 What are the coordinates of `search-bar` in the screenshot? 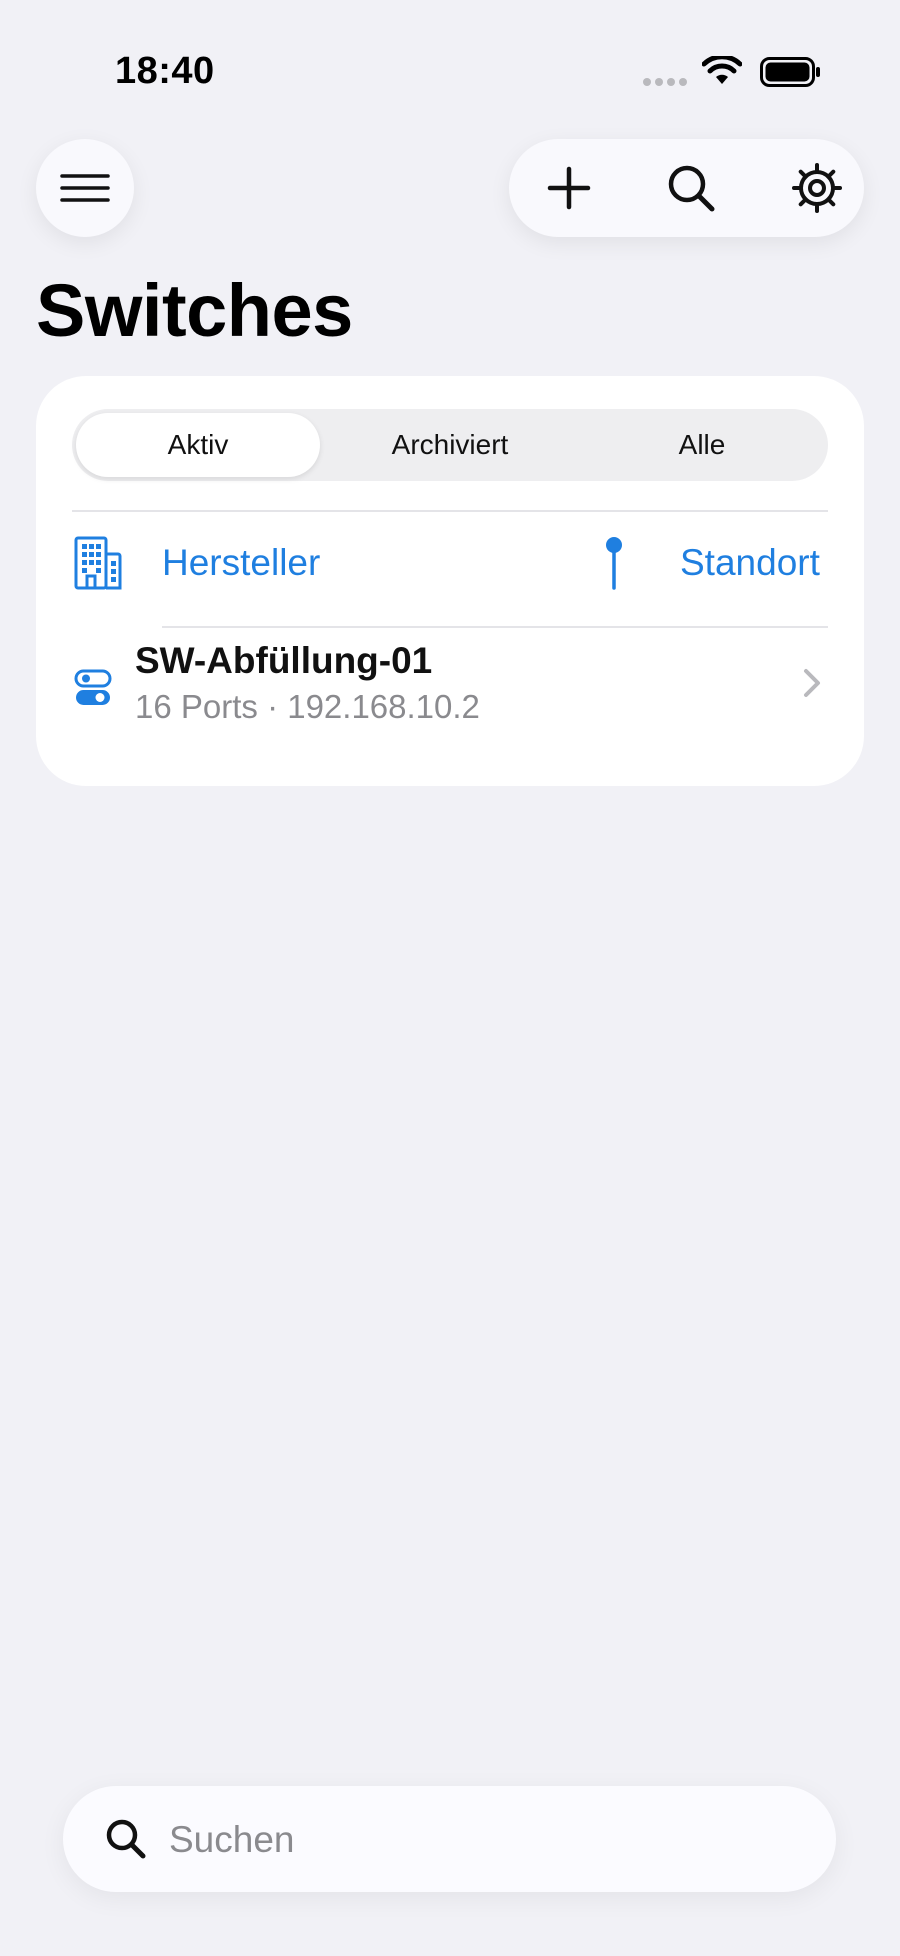 It's located at (449, 1839).